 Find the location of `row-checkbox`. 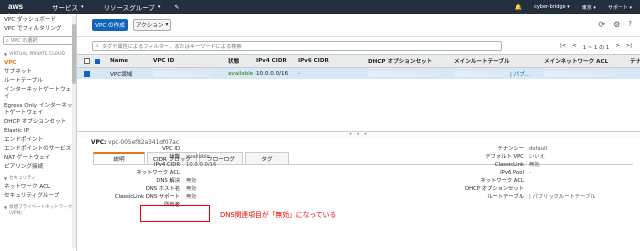

row-checkbox is located at coordinates (87, 73).